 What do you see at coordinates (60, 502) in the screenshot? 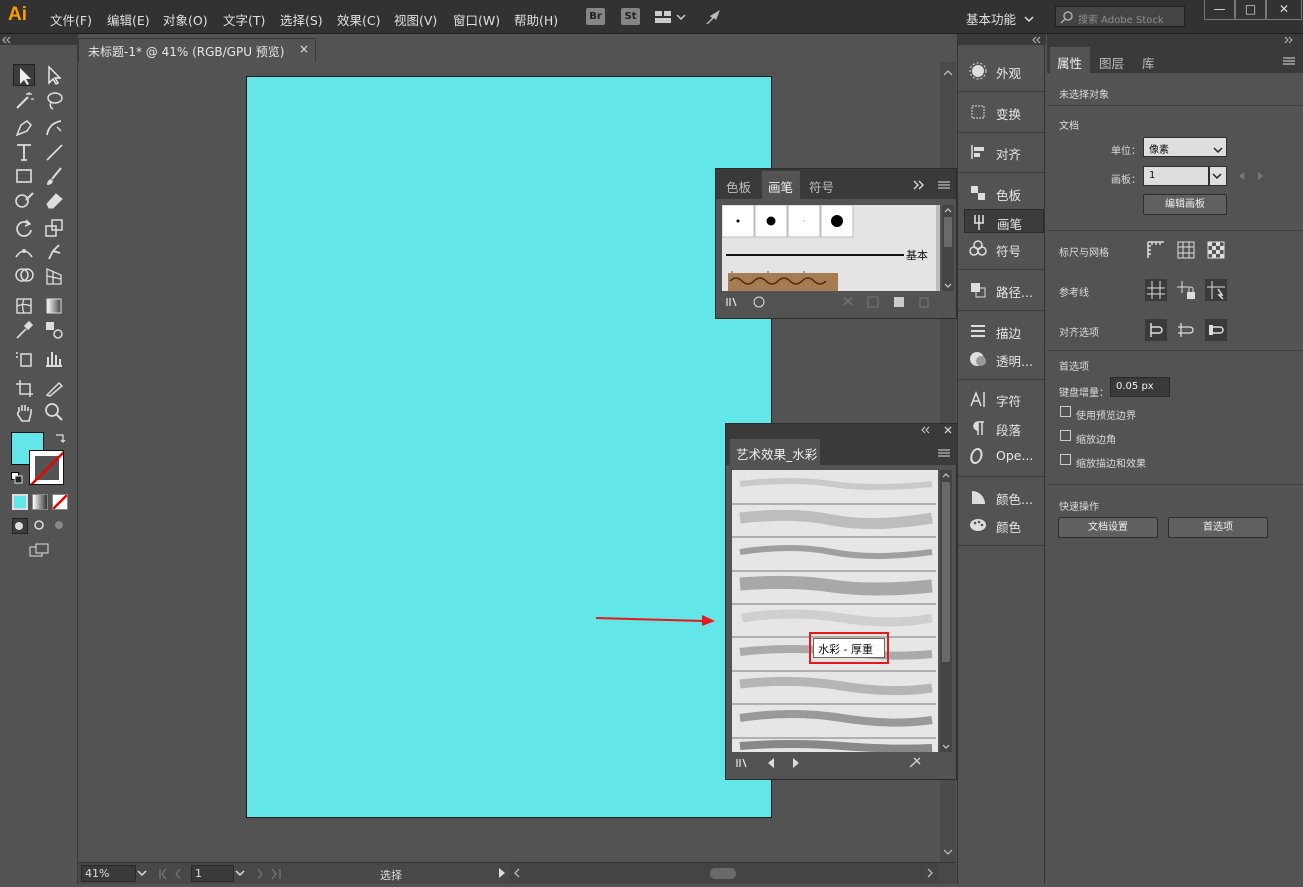
I see `none-mode-button` at bounding box center [60, 502].